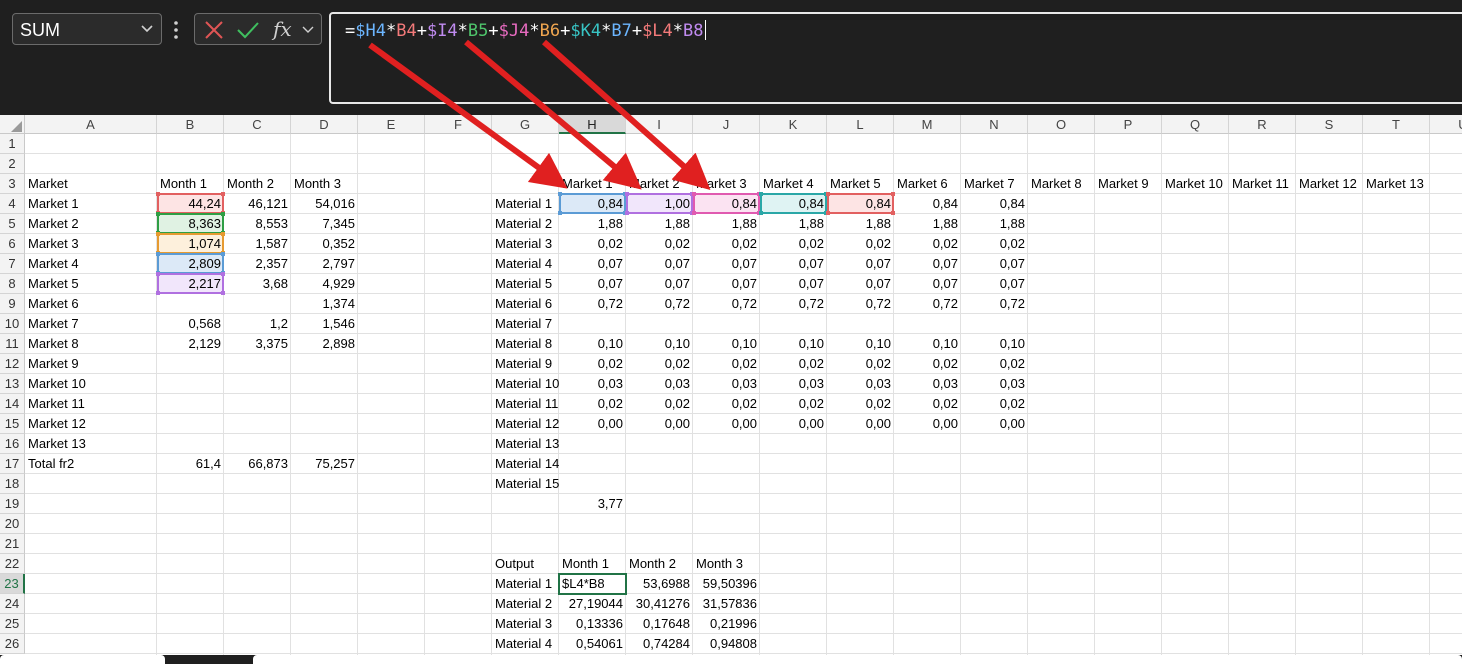 The image size is (1462, 664). What do you see at coordinates (257, 264) in the screenshot?
I see `cell-c7: 2,357` at bounding box center [257, 264].